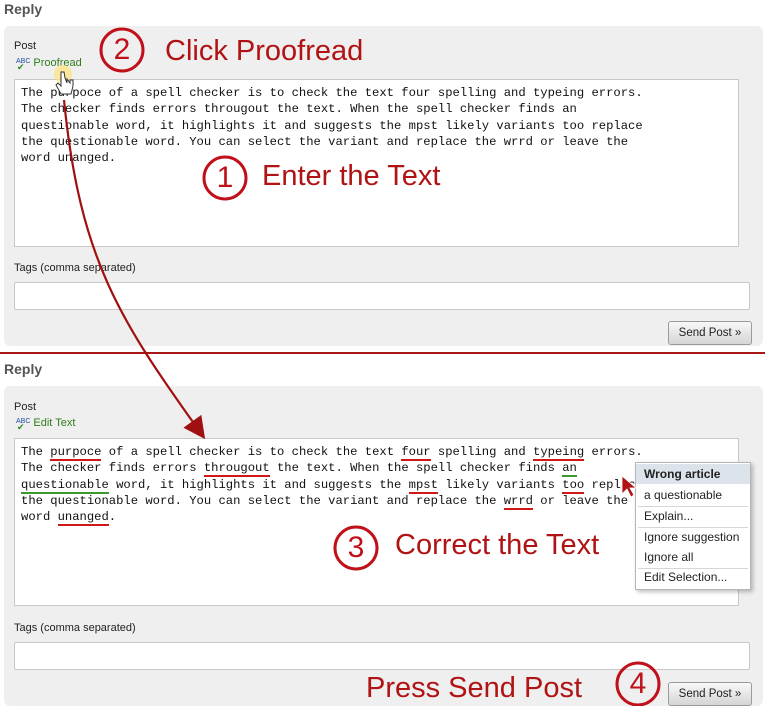 This screenshot has height=706, width=765. Describe the element at coordinates (497, 545) in the screenshot. I see `step-3-label: Correct the Text` at that location.